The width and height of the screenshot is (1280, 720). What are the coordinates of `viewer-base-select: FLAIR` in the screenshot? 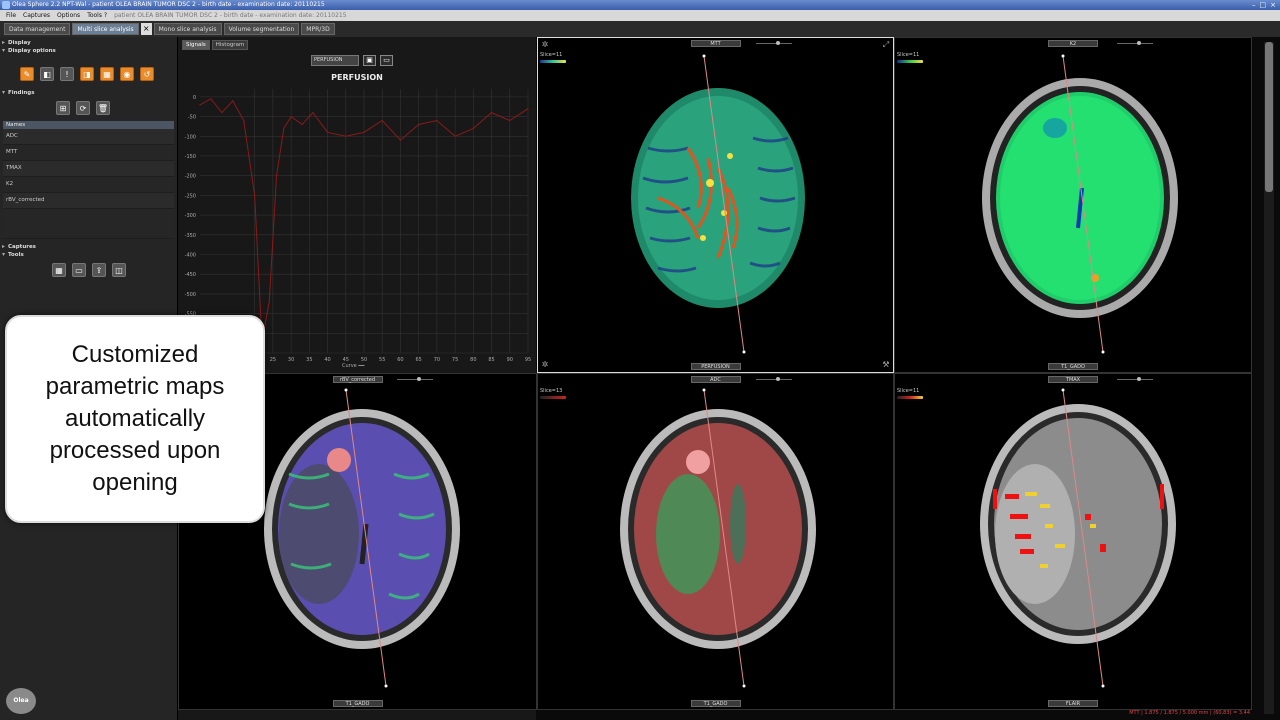 It's located at (1073, 703).